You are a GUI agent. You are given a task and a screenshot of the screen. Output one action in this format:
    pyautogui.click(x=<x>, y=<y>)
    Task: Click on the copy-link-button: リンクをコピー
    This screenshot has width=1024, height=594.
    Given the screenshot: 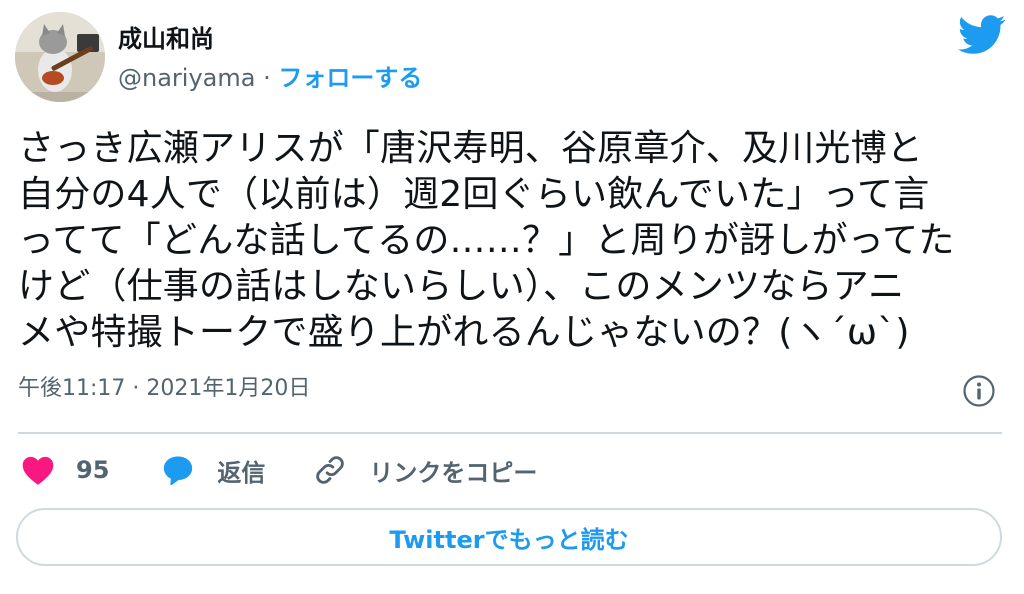 What is the action you would take?
    pyautogui.click(x=425, y=470)
    